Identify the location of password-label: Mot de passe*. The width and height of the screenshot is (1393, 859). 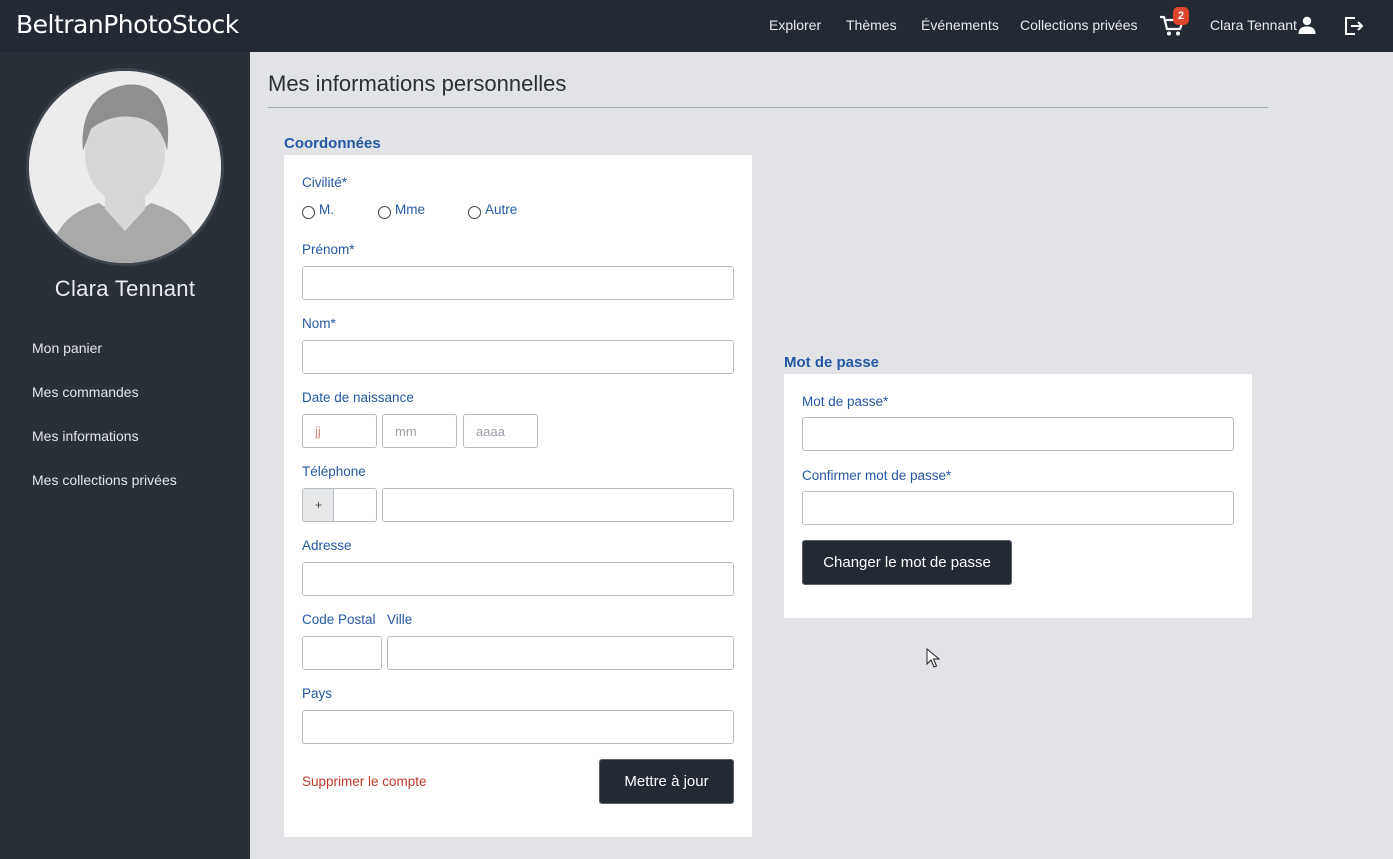
(845, 401).